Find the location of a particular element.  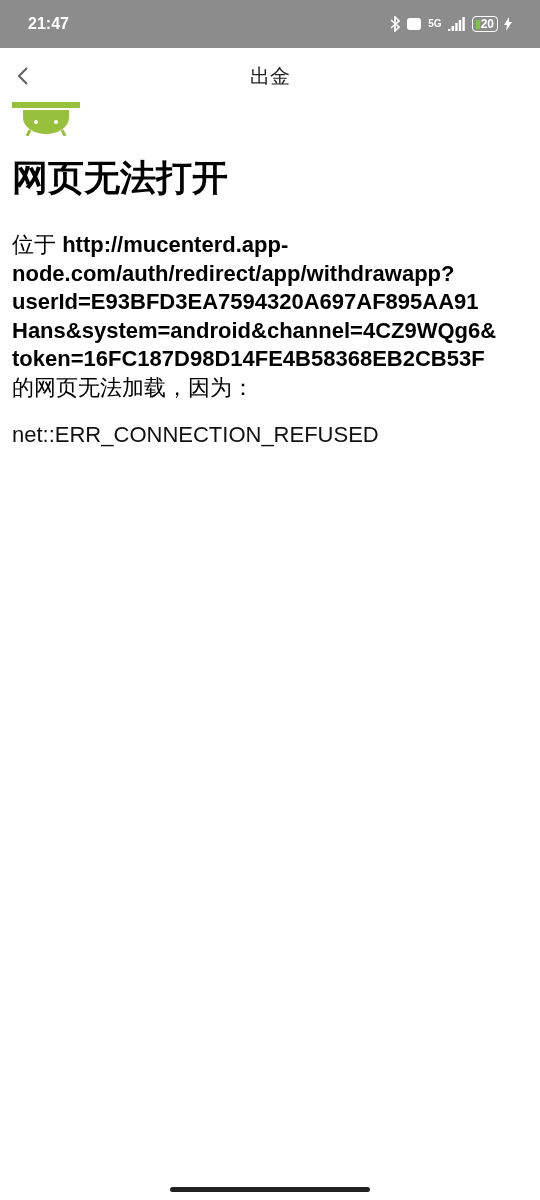

signal-icon is located at coordinates (456, 24).